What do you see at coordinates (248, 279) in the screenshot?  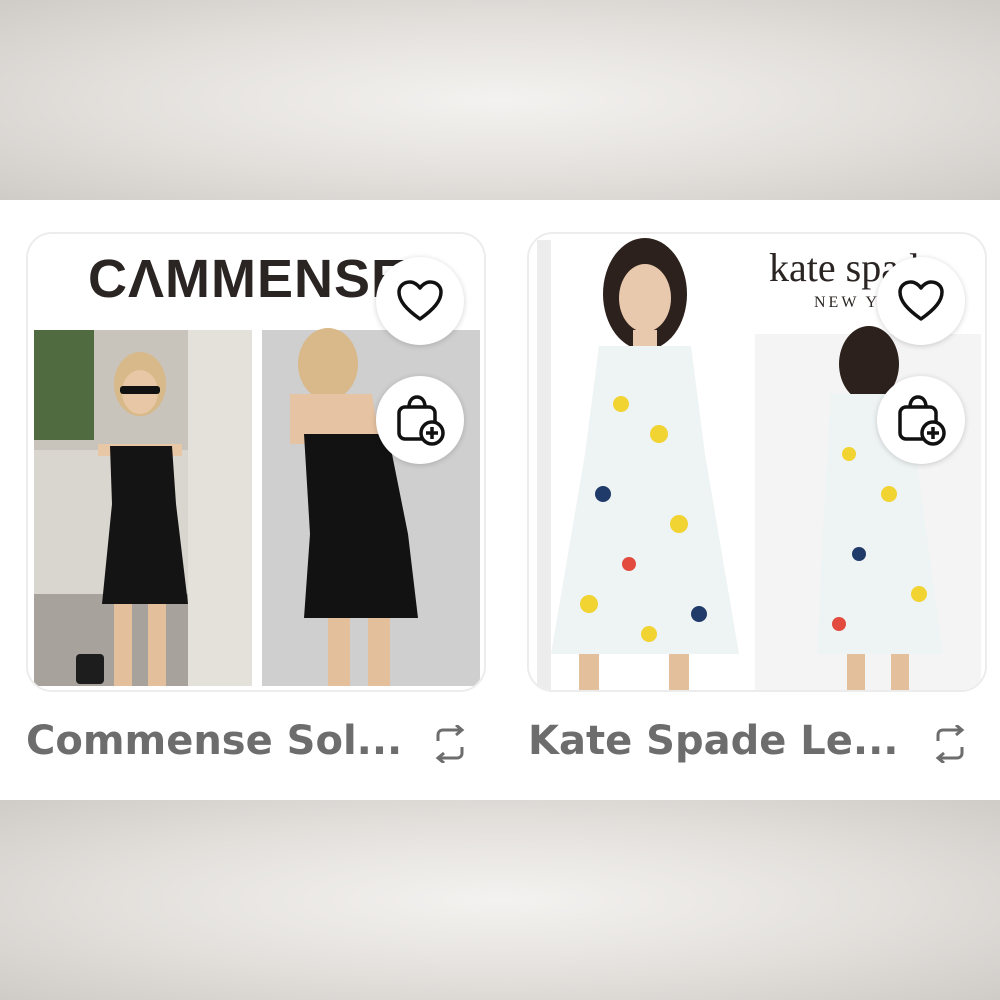 I see `brand-logo-commense: CɅMMENSE` at bounding box center [248, 279].